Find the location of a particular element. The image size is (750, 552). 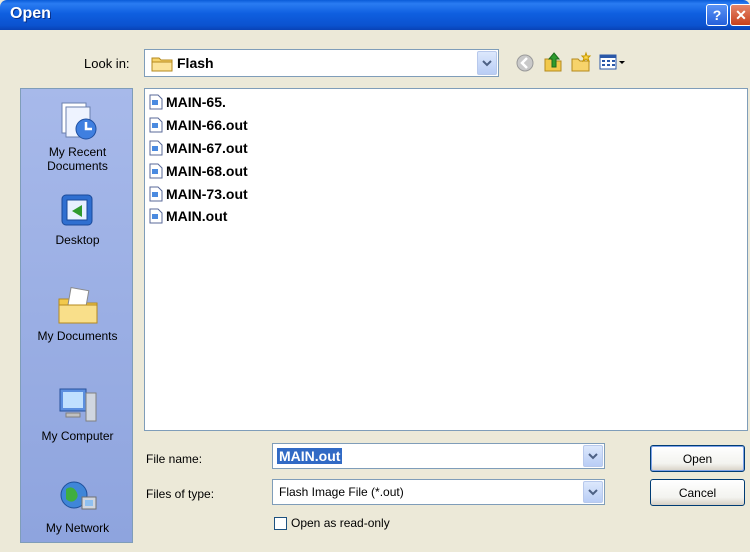

open-button: Open is located at coordinates (697, 458).